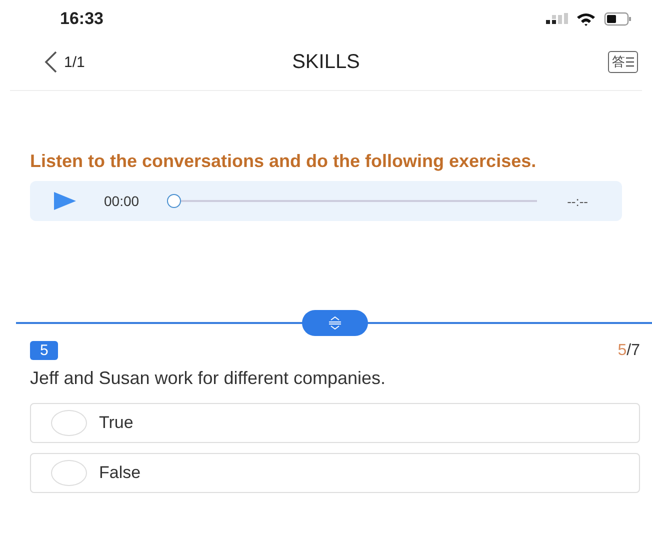 The height and width of the screenshot is (536, 652). What do you see at coordinates (623, 62) in the screenshot?
I see `answer-sheet-button: 答` at bounding box center [623, 62].